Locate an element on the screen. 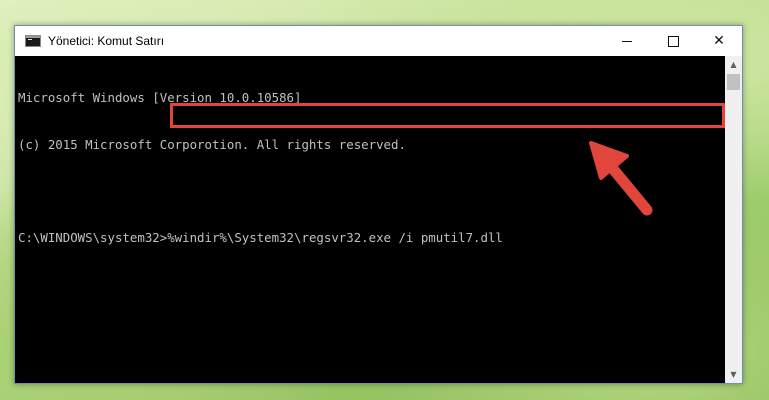  vertical-scrollbar: ▲ ▼ is located at coordinates (733, 219).